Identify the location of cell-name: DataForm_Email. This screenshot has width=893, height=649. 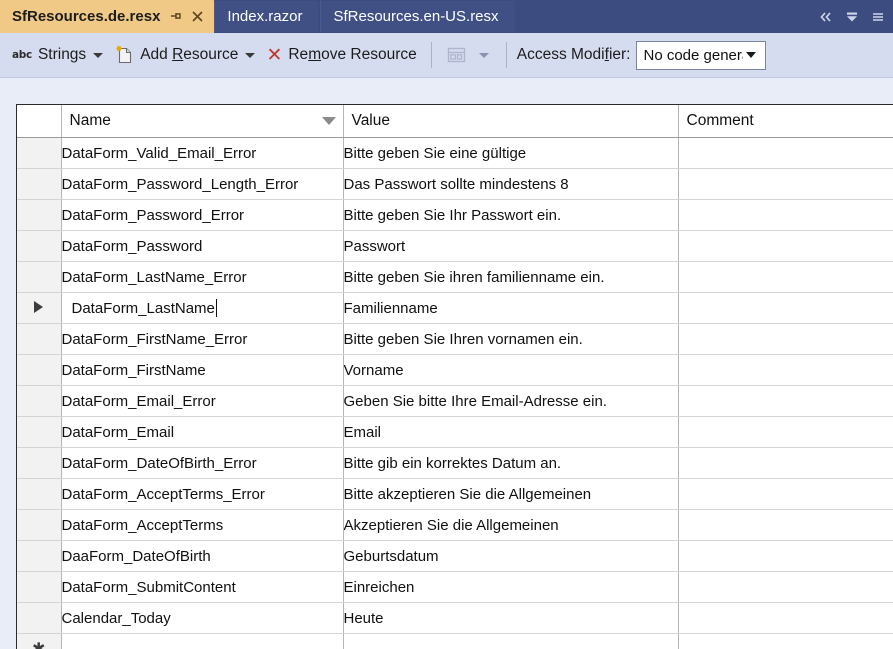
(202, 432).